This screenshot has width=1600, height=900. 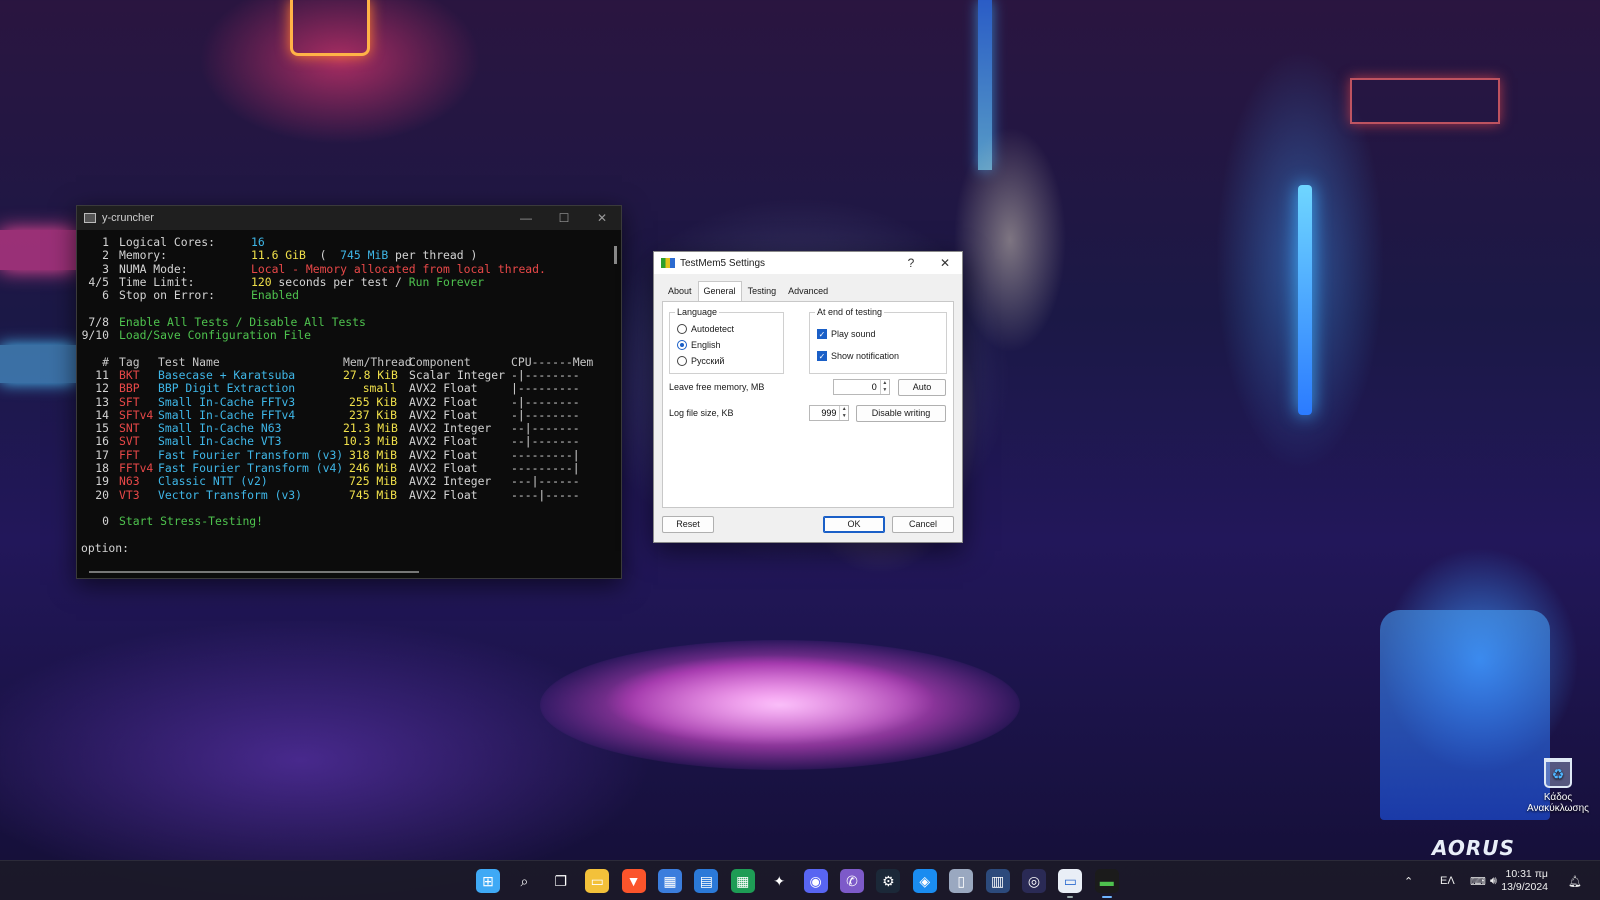 I want to click on test-number: 19, so click(x=102, y=481).